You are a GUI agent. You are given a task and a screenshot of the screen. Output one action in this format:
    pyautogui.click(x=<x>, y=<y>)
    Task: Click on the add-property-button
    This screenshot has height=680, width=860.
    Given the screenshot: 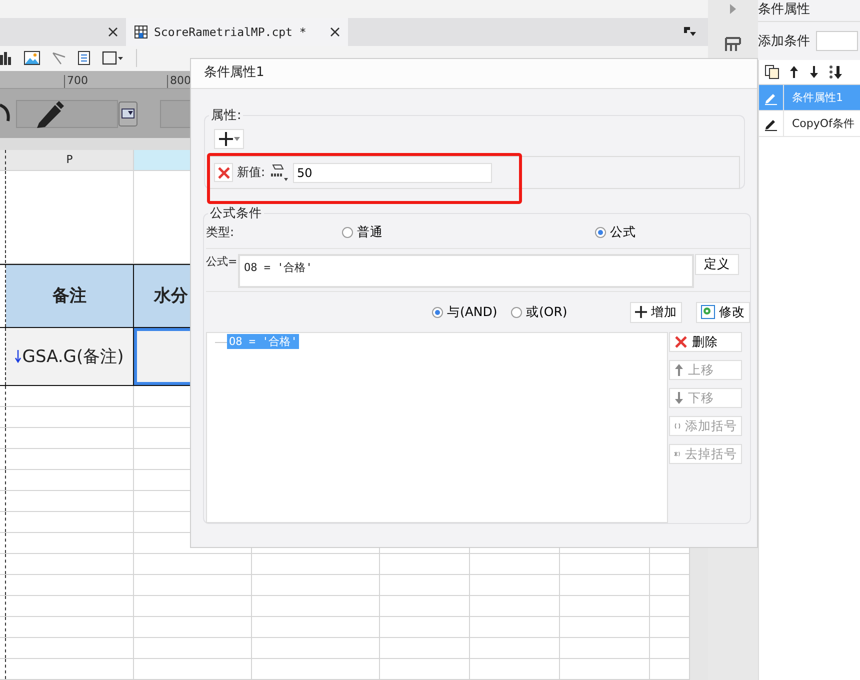 What is the action you would take?
    pyautogui.click(x=229, y=139)
    